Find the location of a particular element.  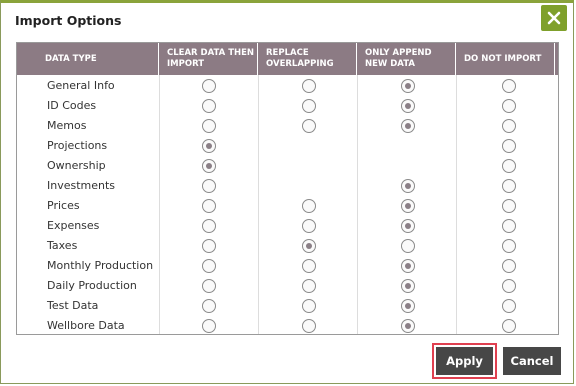

table-row: ID Codes is located at coordinates (287, 106).